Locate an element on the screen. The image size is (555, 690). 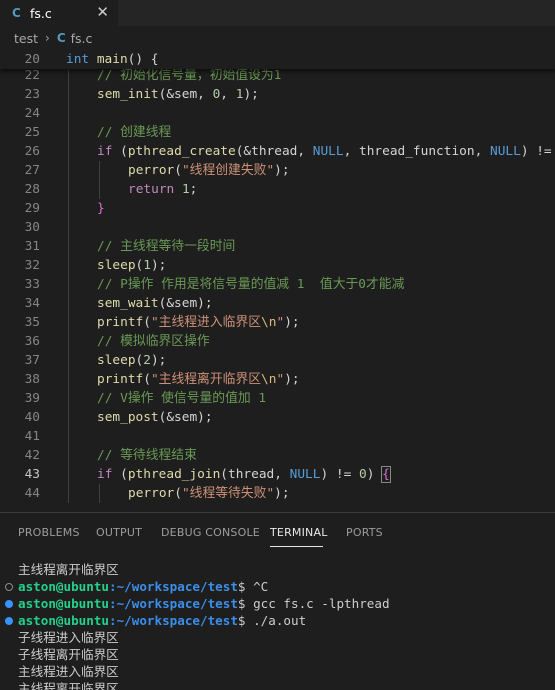
code-token: int is located at coordinates (78, 59).